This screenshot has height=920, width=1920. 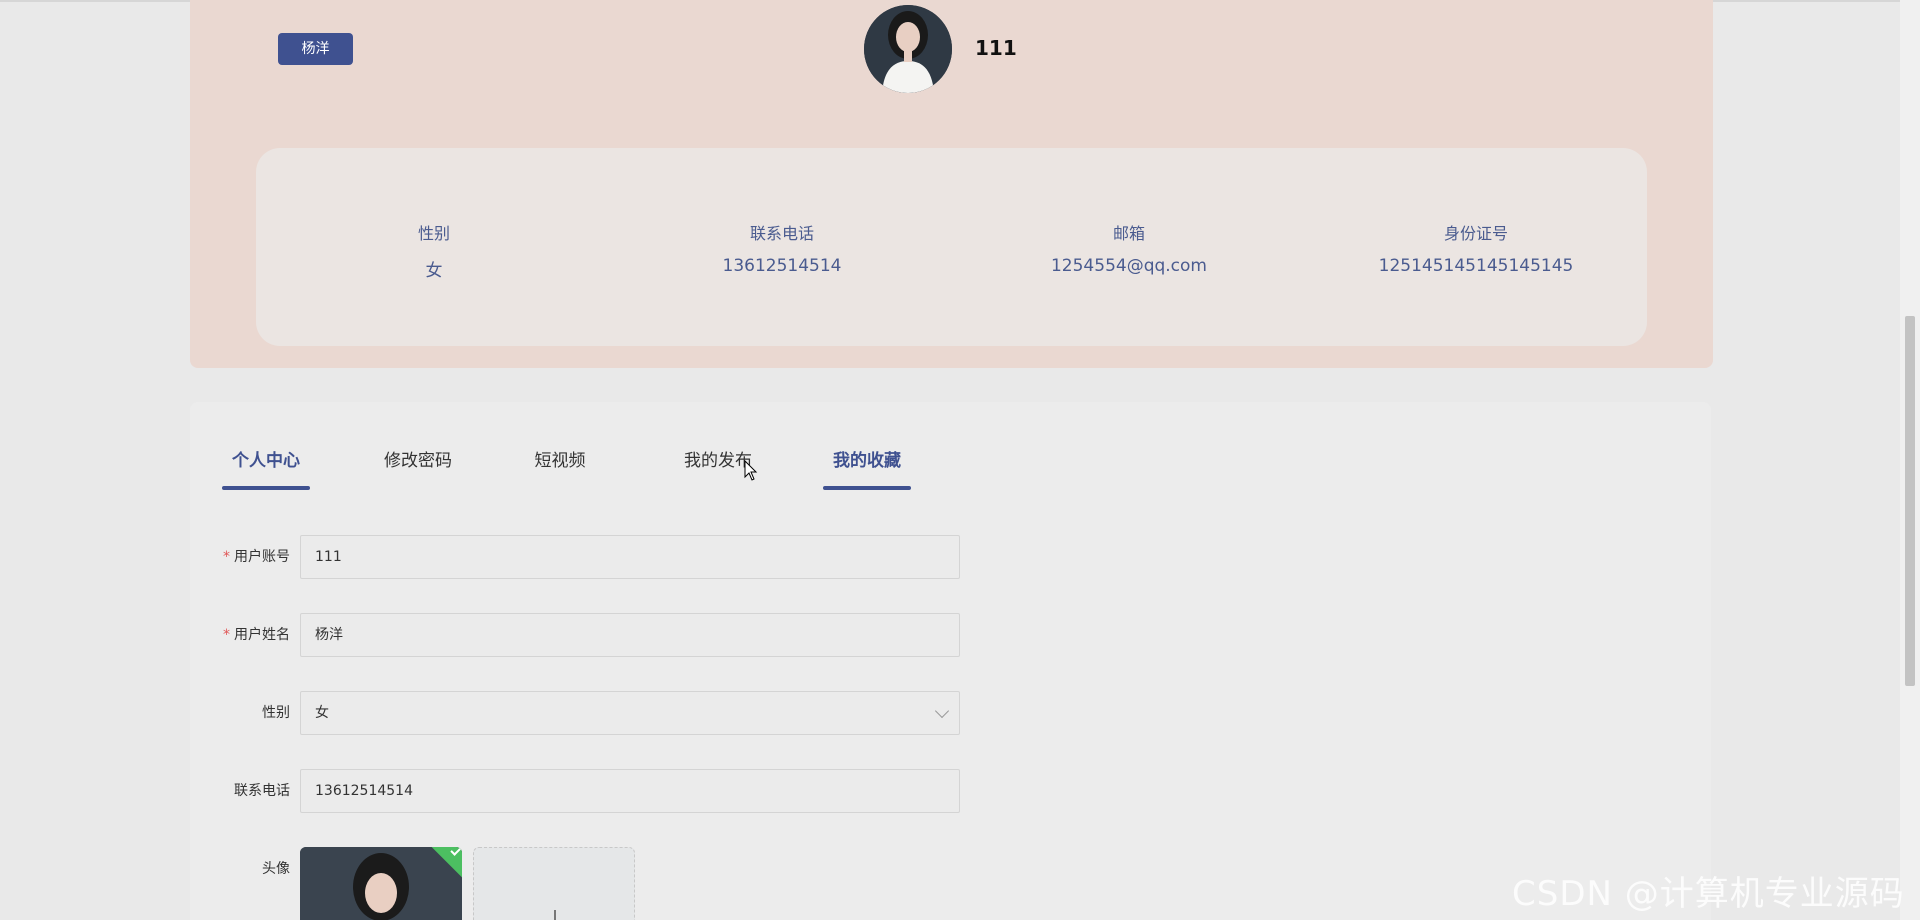 What do you see at coordinates (560, 461) in the screenshot?
I see `tab-short-video-label: 短视频` at bounding box center [560, 461].